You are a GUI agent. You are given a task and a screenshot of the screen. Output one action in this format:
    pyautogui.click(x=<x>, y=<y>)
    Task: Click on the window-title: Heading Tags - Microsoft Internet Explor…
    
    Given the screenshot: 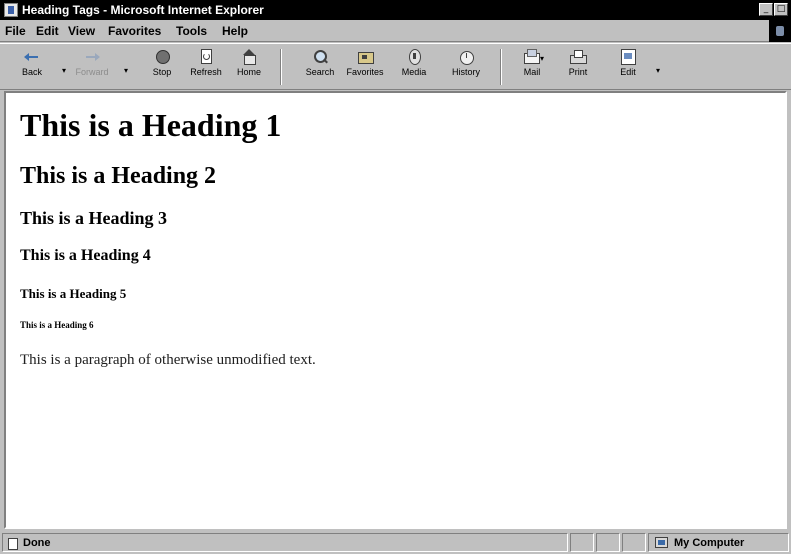 What is the action you would take?
    pyautogui.click(x=143, y=10)
    